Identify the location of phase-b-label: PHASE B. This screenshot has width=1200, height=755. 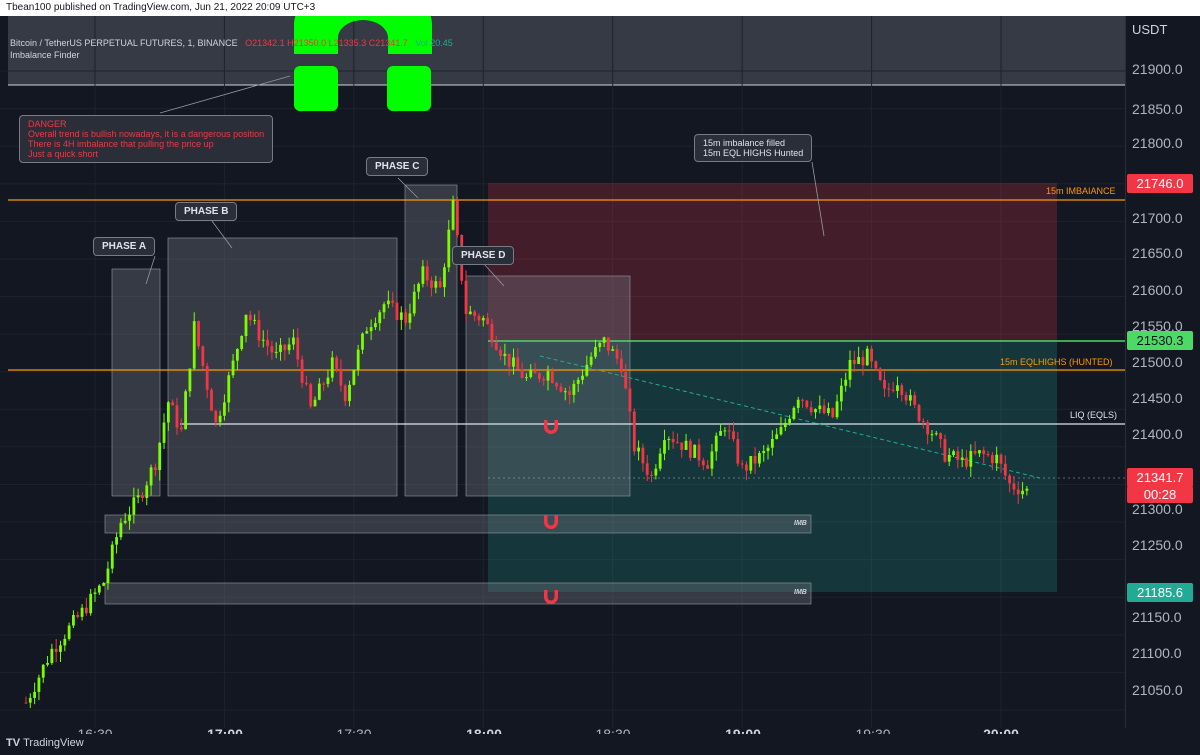
(206, 211).